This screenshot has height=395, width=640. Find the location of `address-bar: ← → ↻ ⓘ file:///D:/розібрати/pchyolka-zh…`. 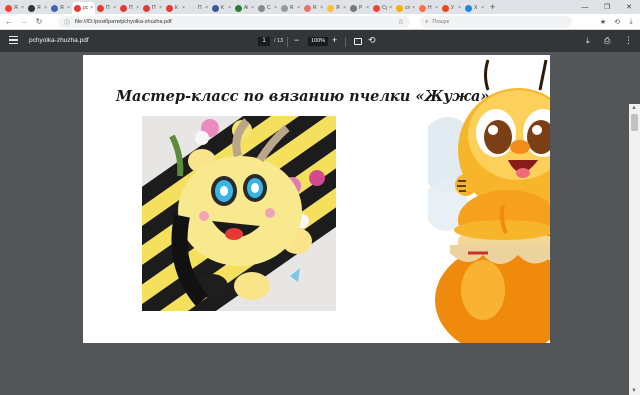

address-bar: ← → ↻ ⓘ file:///D:/розібрати/pchyolka-zh… is located at coordinates (320, 22).